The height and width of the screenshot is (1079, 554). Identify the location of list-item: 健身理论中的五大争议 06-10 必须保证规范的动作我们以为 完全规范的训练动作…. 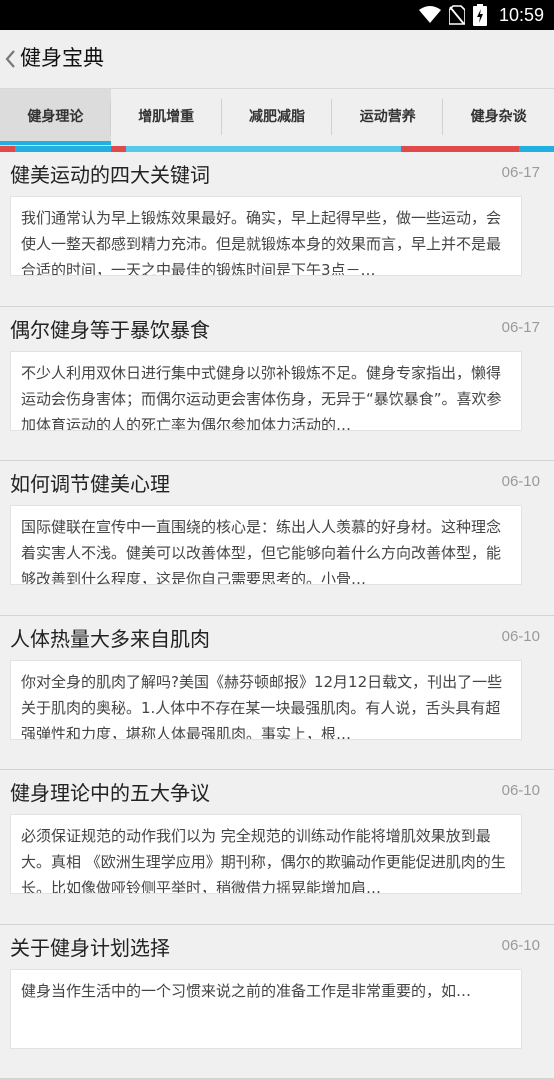
(277, 847).